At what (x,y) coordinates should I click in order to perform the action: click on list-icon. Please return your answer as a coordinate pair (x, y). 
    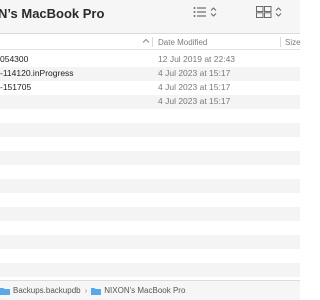
    Looking at the image, I should click on (200, 14).